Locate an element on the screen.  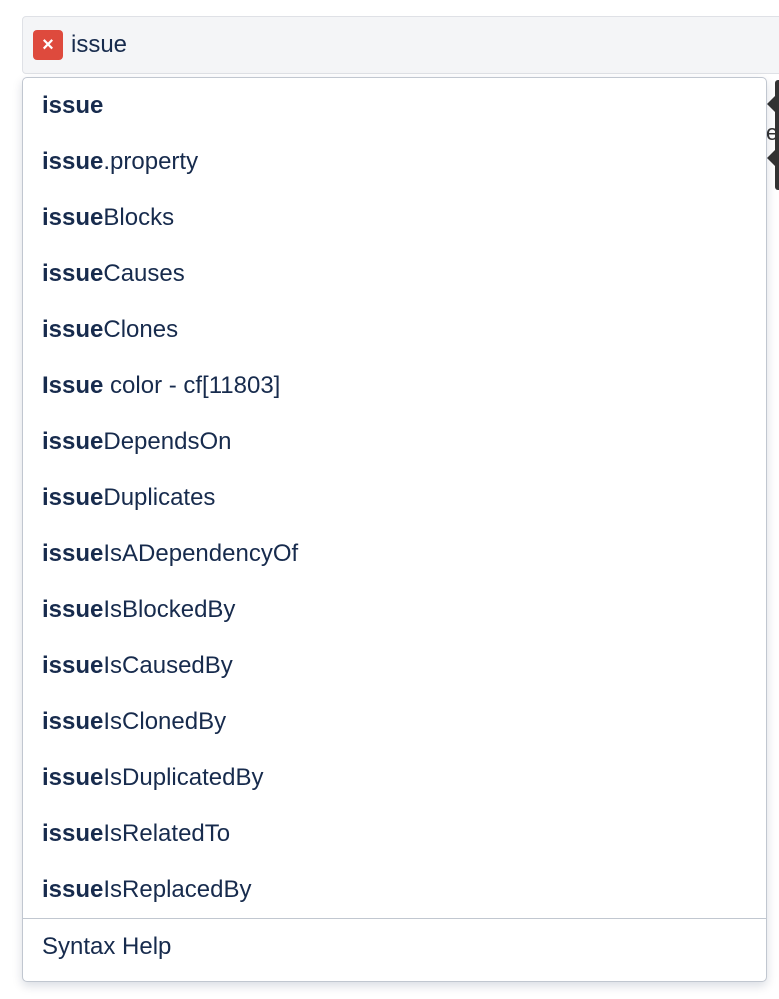
suggestion-rest: Blocks is located at coordinates (139, 217).